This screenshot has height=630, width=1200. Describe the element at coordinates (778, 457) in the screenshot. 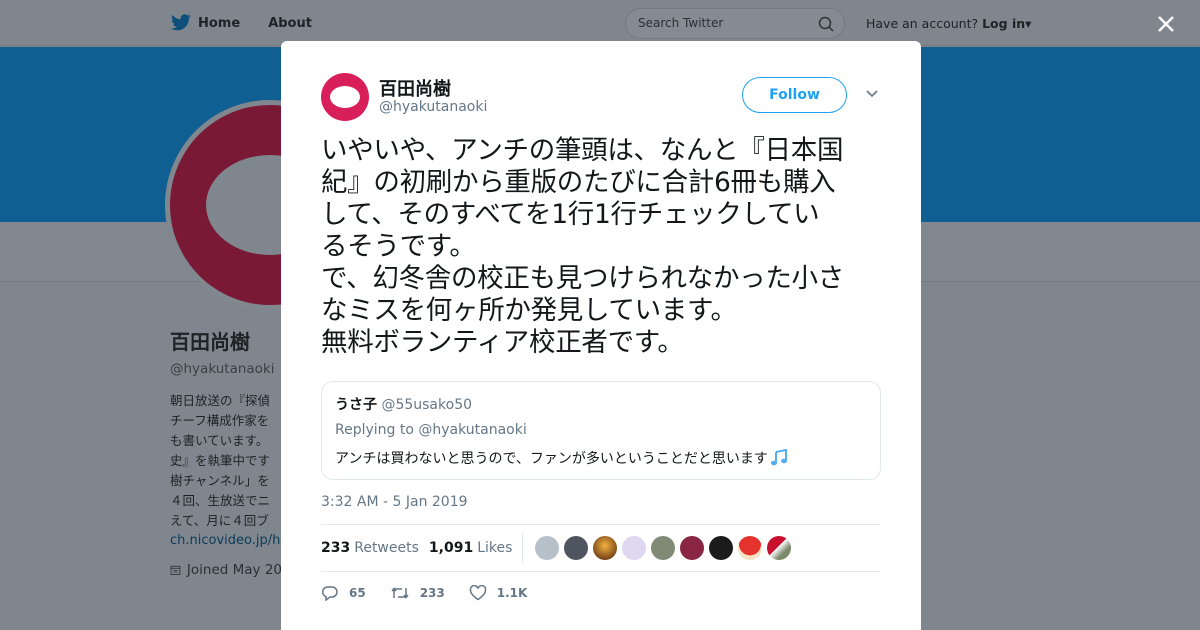

I see `musical-notes-icon` at that location.